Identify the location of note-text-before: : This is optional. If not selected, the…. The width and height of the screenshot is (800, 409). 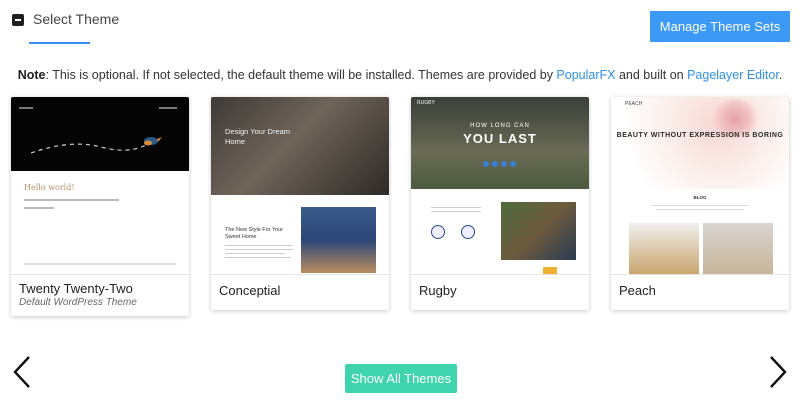
(301, 75).